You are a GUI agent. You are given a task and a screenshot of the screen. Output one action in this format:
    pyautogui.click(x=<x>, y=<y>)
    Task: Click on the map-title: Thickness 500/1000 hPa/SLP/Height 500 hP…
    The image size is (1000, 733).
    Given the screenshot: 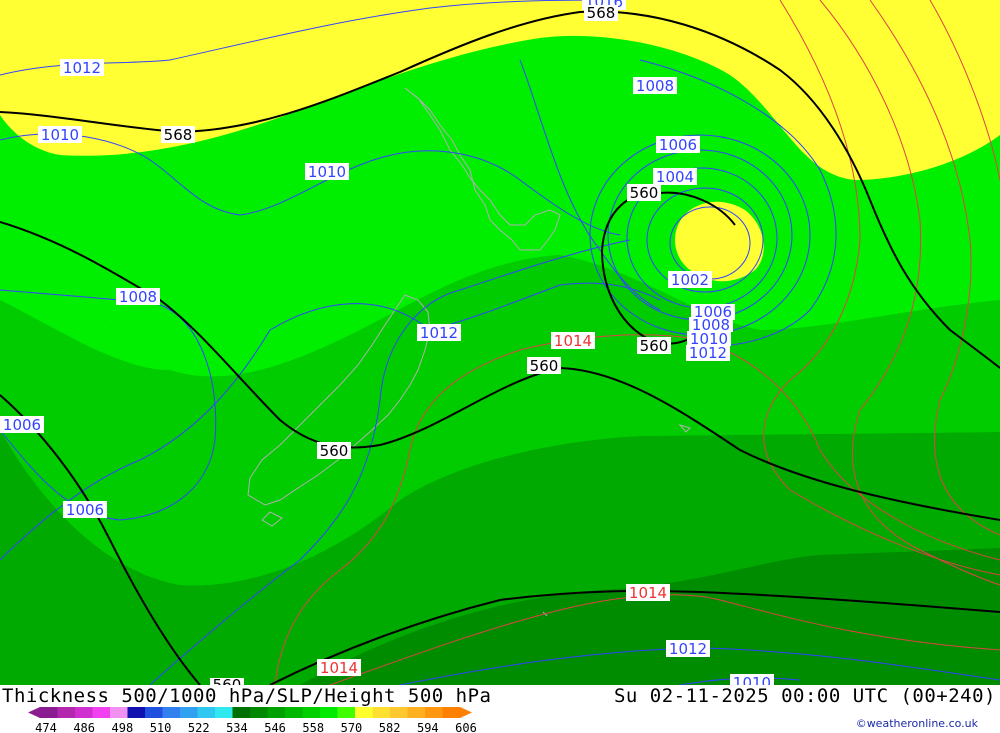 What is the action you would take?
    pyautogui.click(x=247, y=696)
    